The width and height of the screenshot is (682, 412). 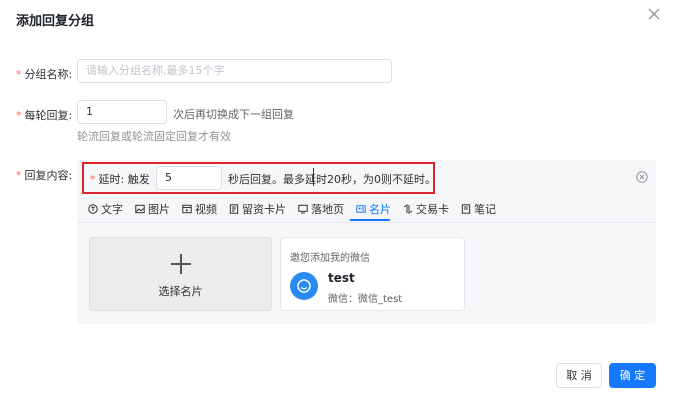 I want to click on select-business-card-label: 选择名片, so click(x=180, y=291).